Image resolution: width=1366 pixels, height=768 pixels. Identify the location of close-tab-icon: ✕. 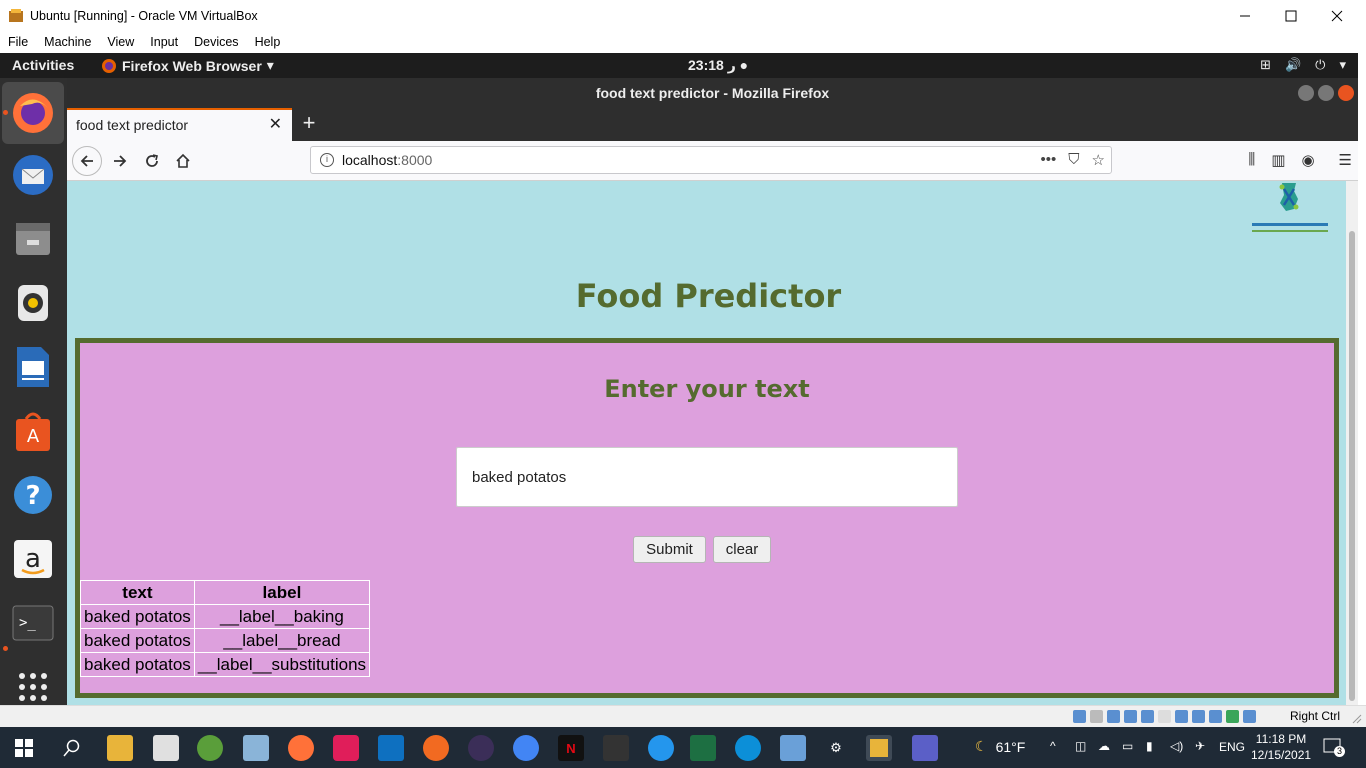
(275, 125).